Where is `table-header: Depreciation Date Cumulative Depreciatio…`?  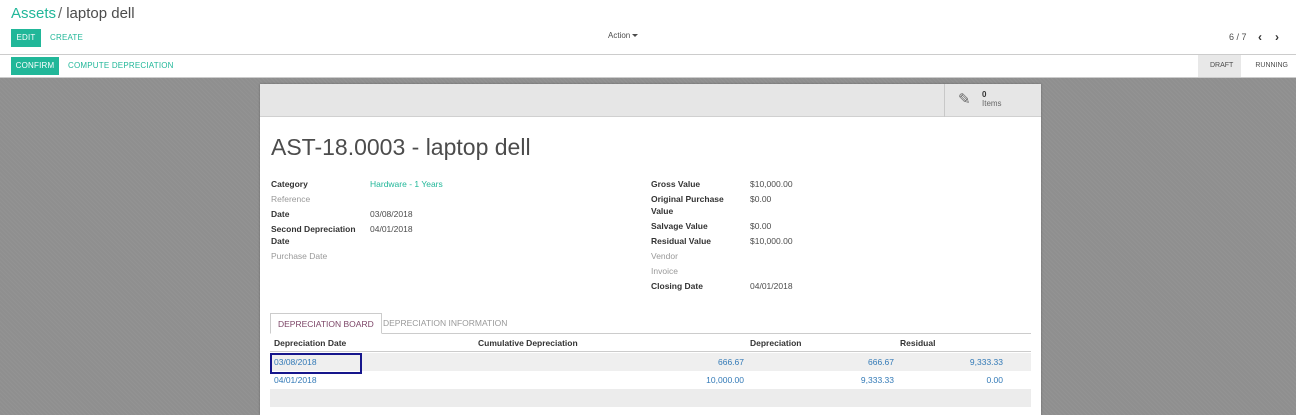
table-header: Depreciation Date Cumulative Depreciatio… is located at coordinates (650, 343).